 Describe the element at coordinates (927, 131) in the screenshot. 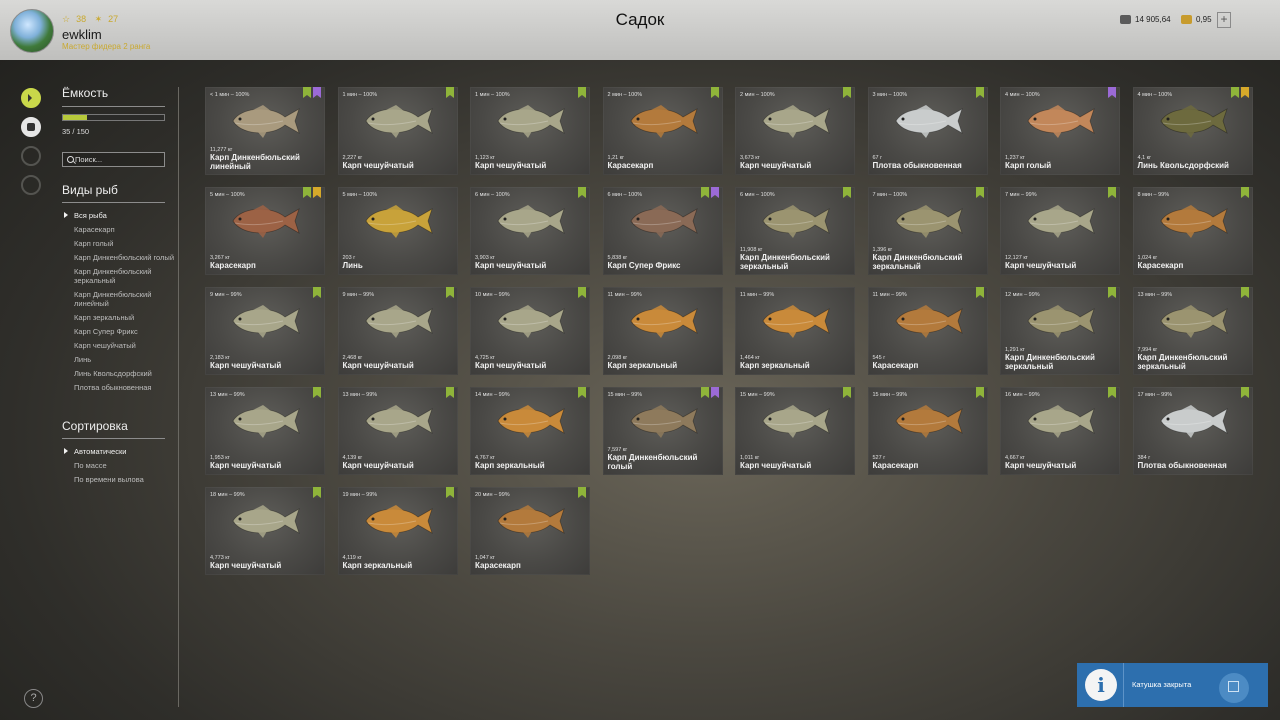

I see `fish-card: 3 мин – 100% 67 г Плотва обыкновенная` at that location.